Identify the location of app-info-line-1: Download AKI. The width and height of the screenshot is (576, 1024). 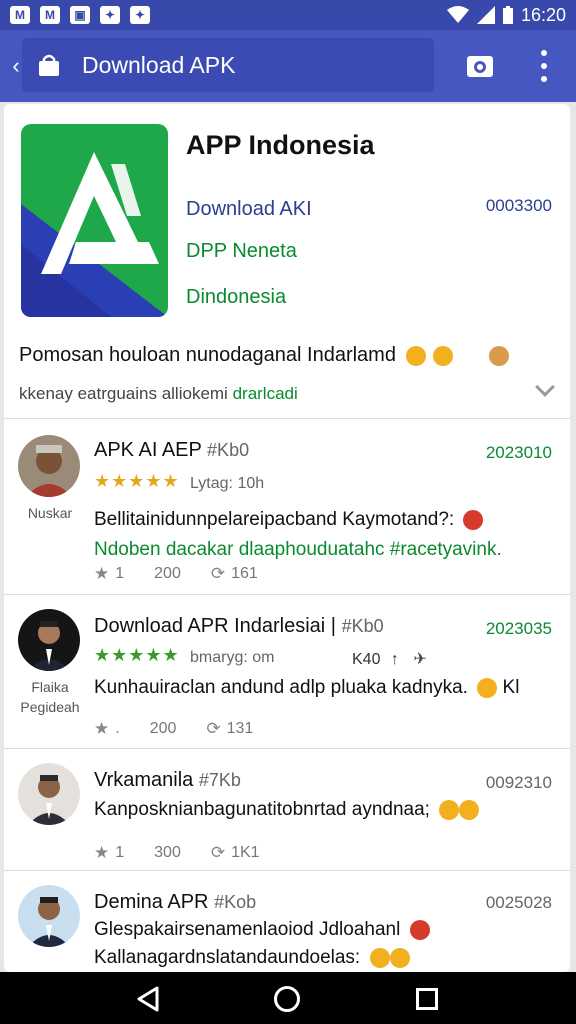
(249, 209).